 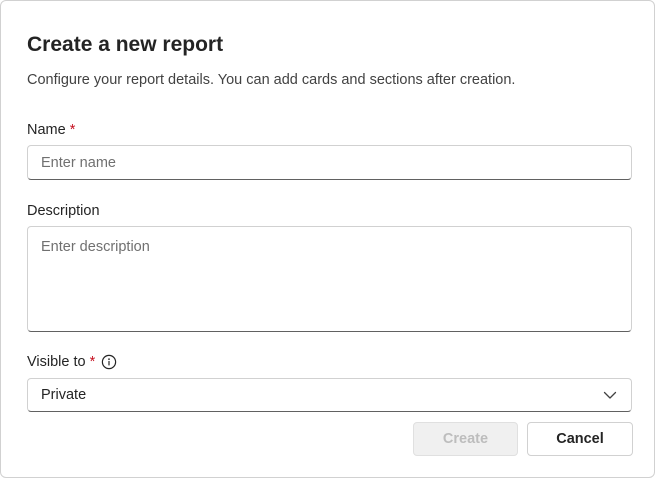 I want to click on name-label-text: Name, so click(x=46, y=130).